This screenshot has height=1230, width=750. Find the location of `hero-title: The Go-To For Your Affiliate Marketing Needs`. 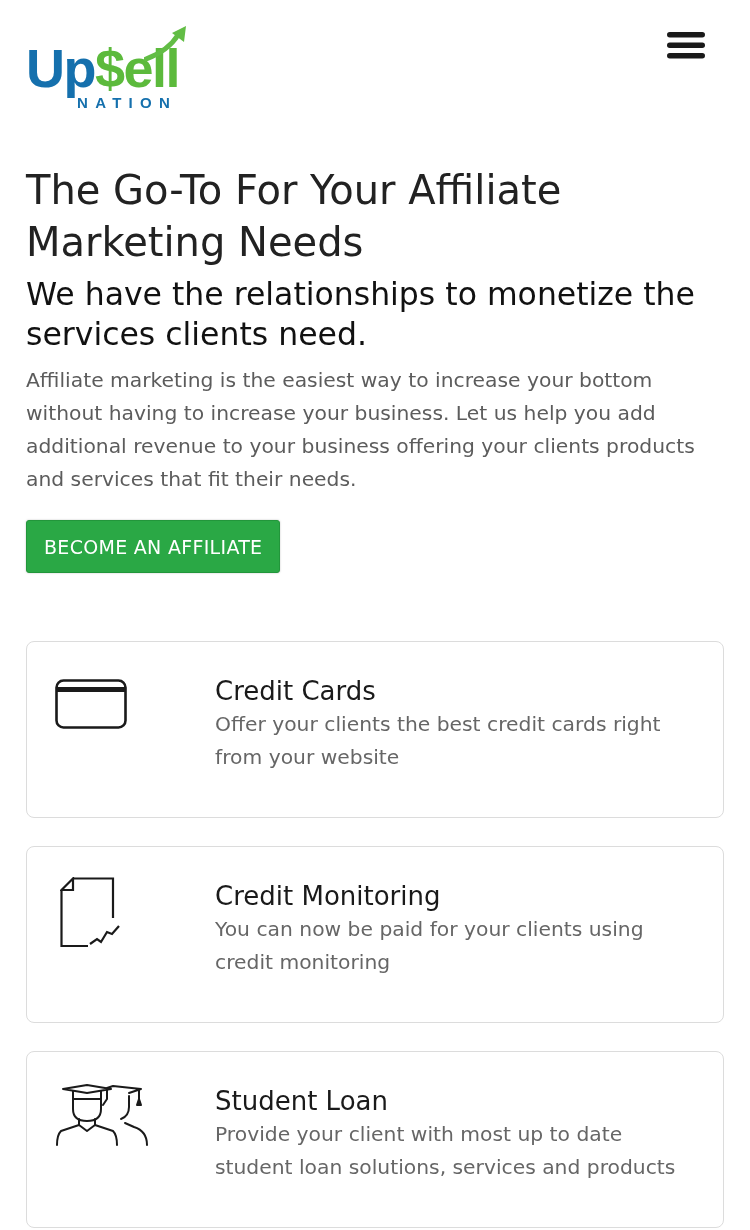

hero-title: The Go-To For Your Affiliate Marketing Needs is located at coordinates (294, 216).